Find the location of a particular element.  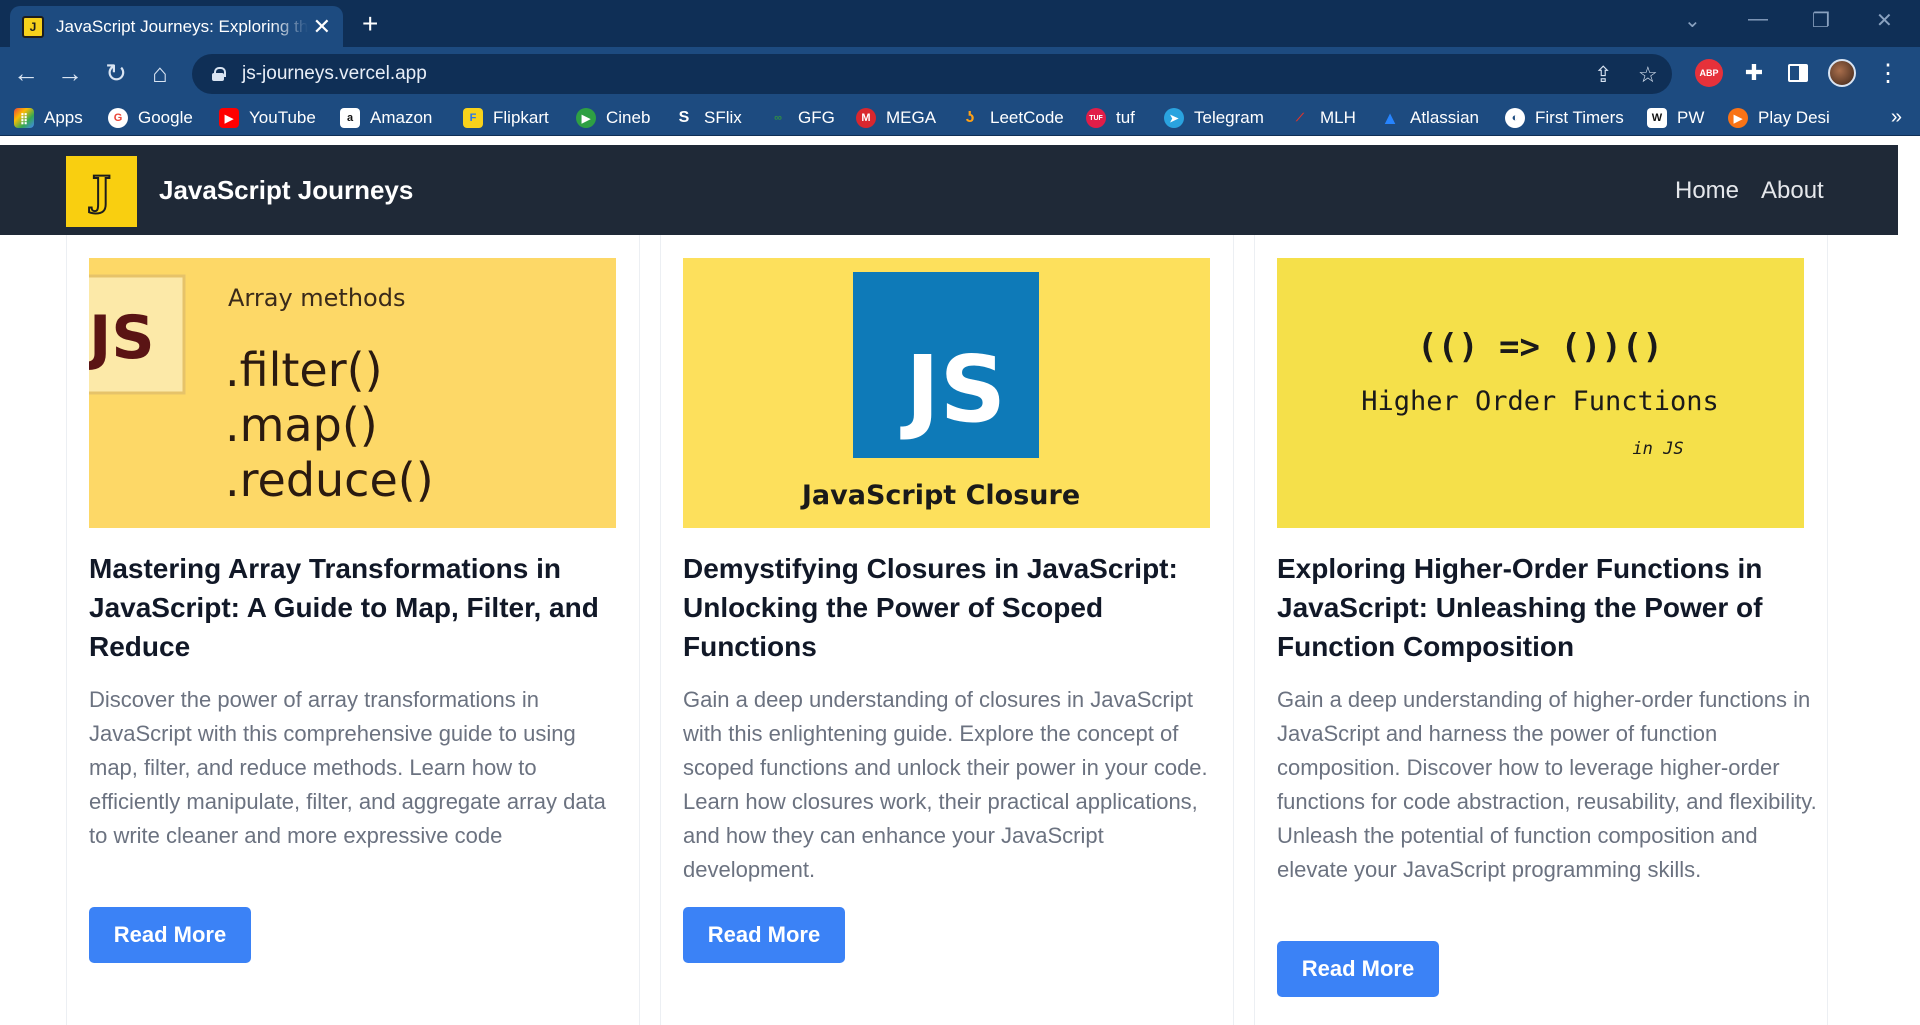

bookmark-gfg: ∞ GFG is located at coordinates (801, 118).